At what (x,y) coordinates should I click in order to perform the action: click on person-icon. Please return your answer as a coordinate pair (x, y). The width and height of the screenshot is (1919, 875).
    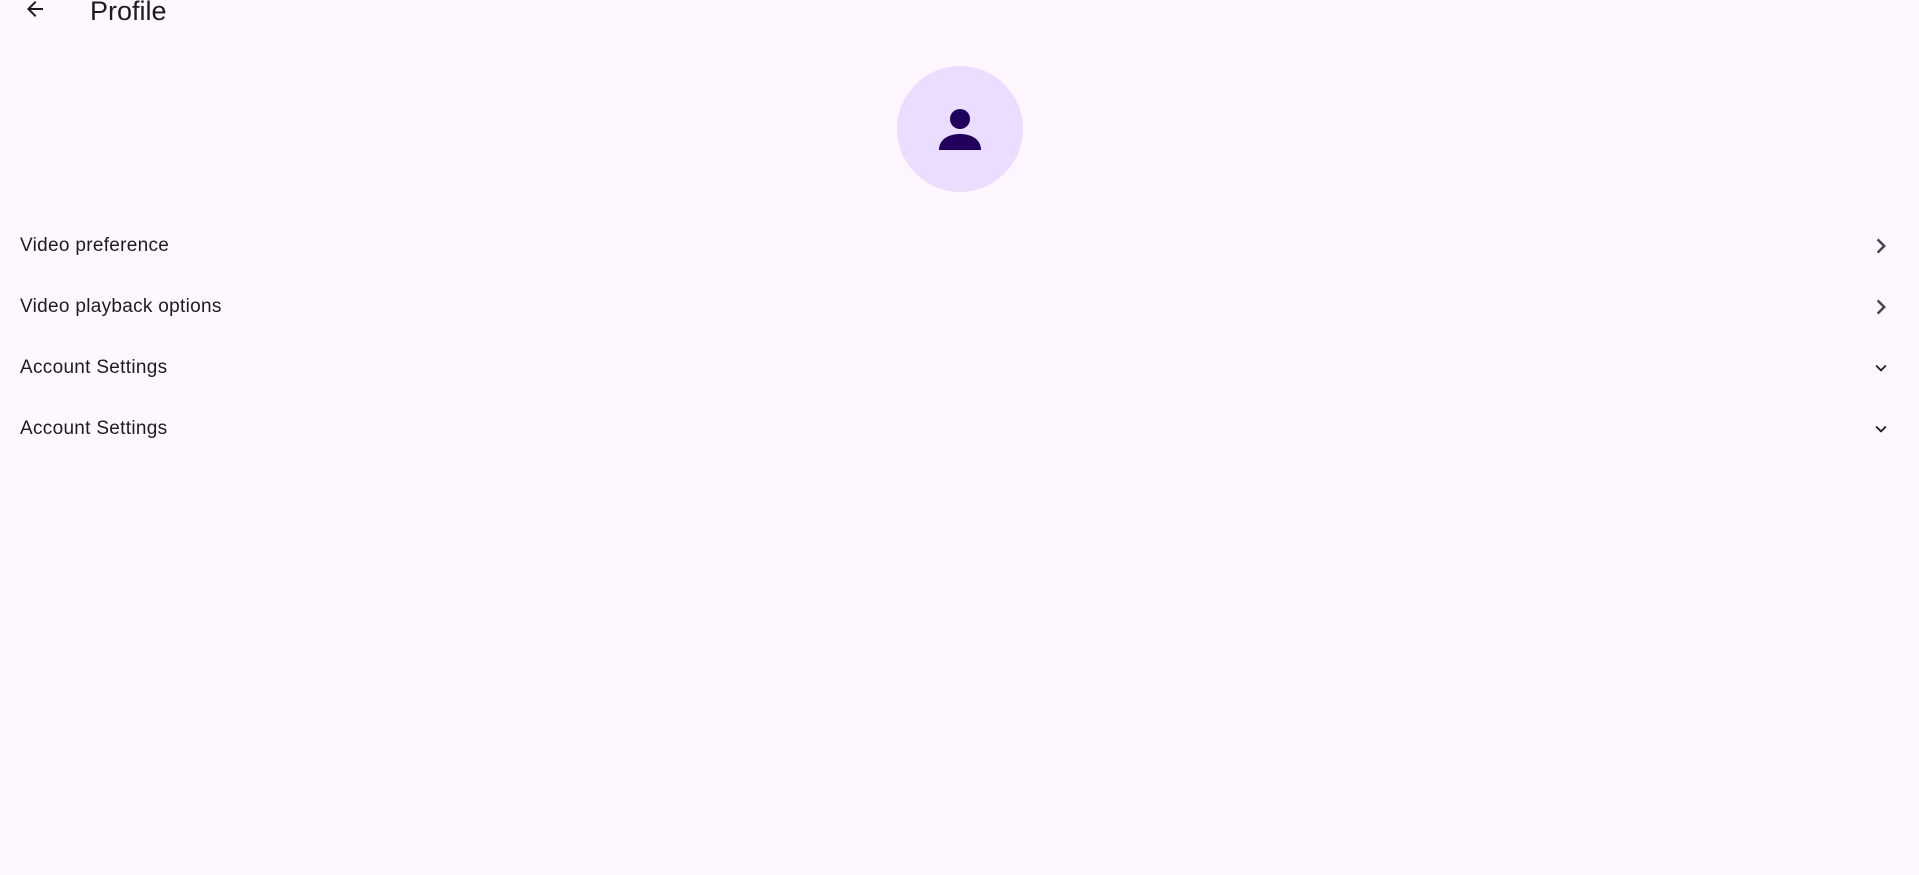
    Looking at the image, I should click on (960, 129).